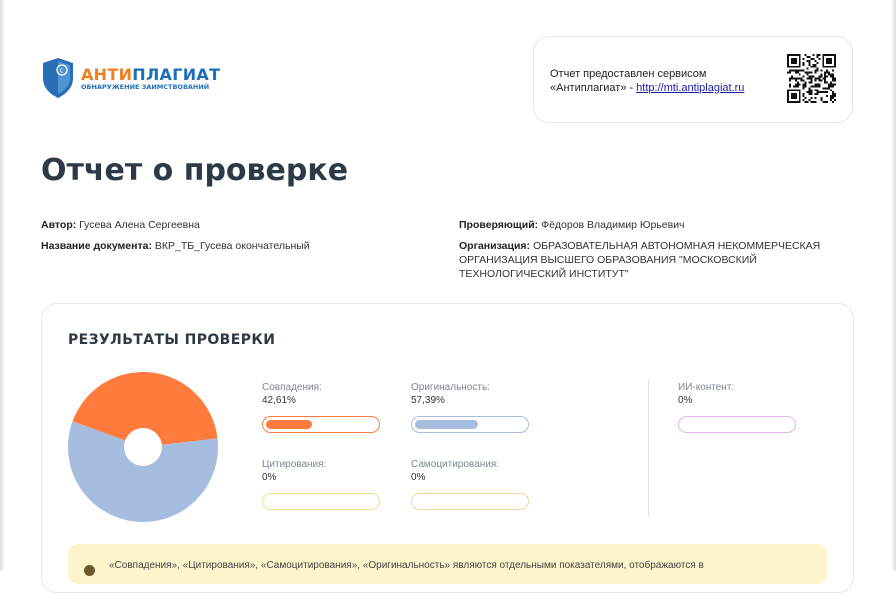 Image resolution: width=896 pixels, height=593 pixels. I want to click on reviewer-row: Проверяющий: Фёдоров Владимир Юрьевич, so click(572, 225).